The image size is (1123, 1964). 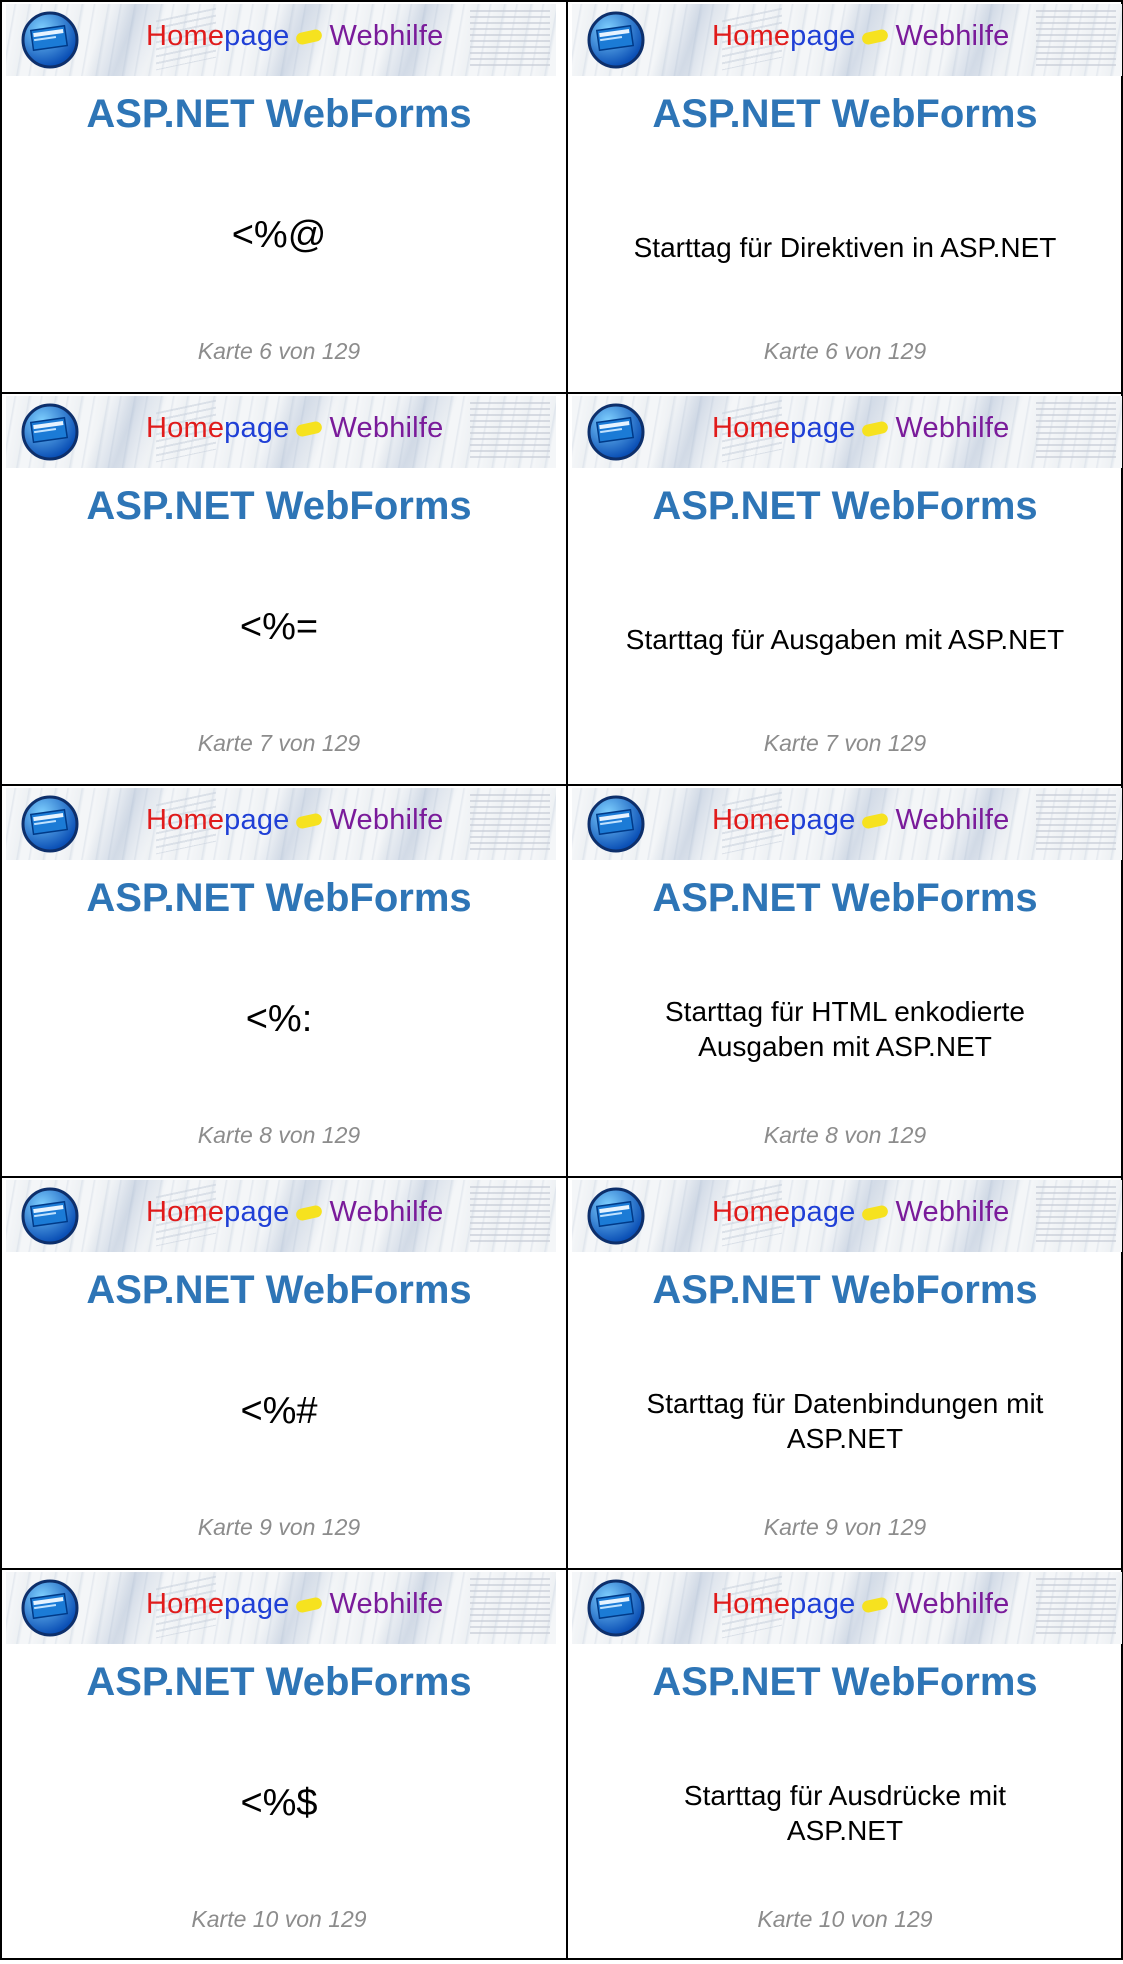 What do you see at coordinates (279, 1411) in the screenshot?
I see `card-front-symbol: <%#` at bounding box center [279, 1411].